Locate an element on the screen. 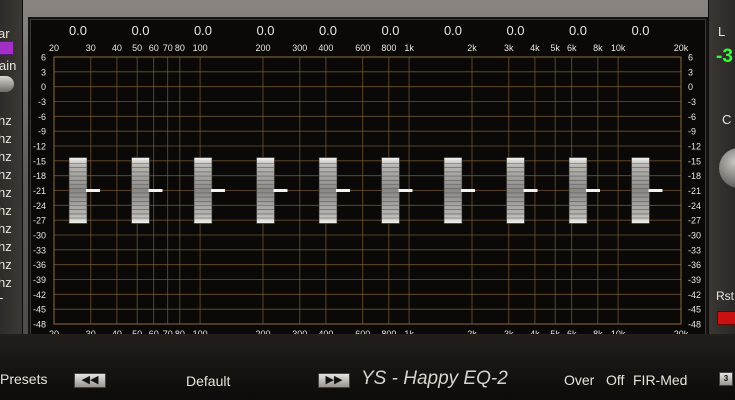 The image size is (735, 400). left-control-panel: ar ain hz hz hz hz hz hz hz hz hz hz - is located at coordinates (11, 167).